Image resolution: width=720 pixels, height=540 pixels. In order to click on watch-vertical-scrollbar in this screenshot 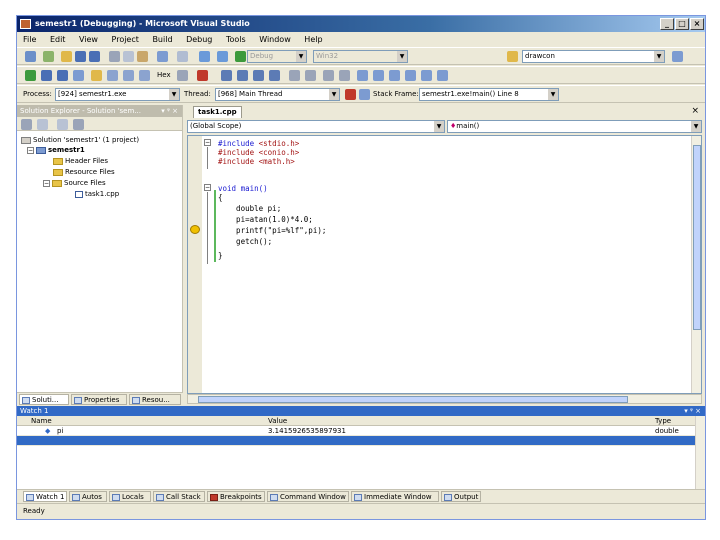, I will do `click(700, 452)`.